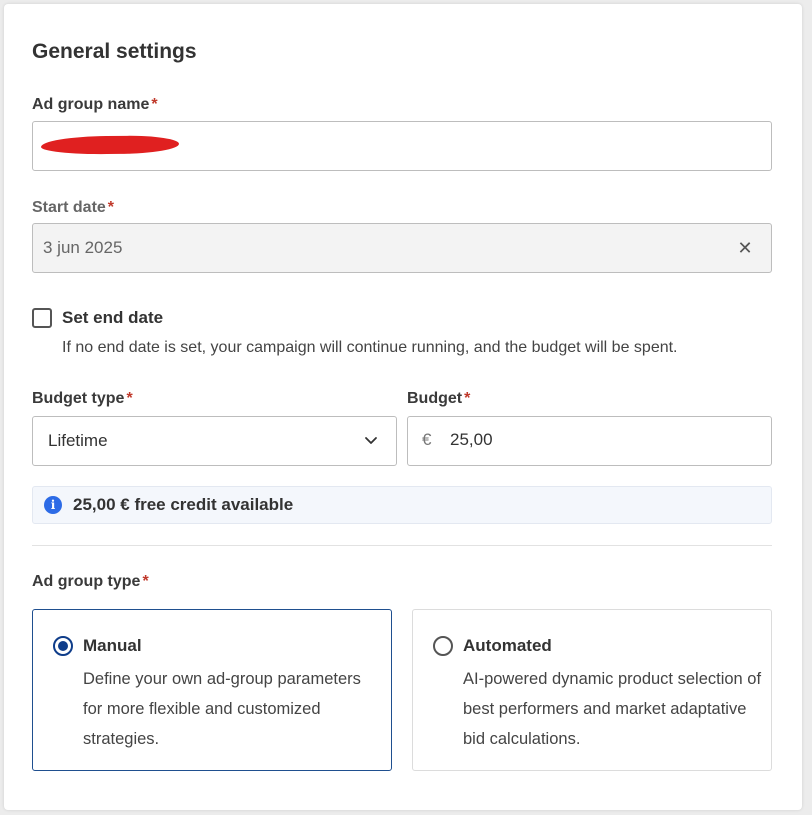  I want to click on automated-option-title: Automated, so click(507, 645).